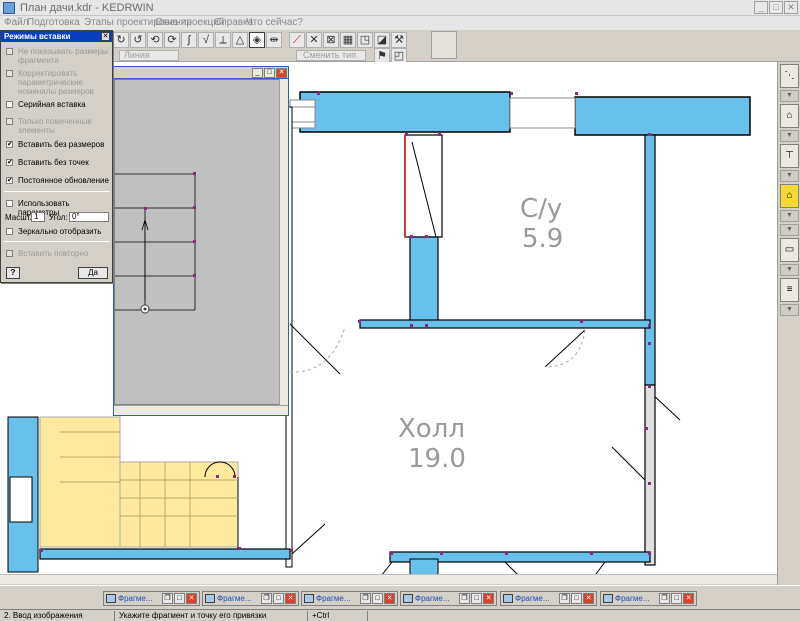  What do you see at coordinates (172, 40) in the screenshot?
I see `rotate-4-icon: ⟳` at bounding box center [172, 40].